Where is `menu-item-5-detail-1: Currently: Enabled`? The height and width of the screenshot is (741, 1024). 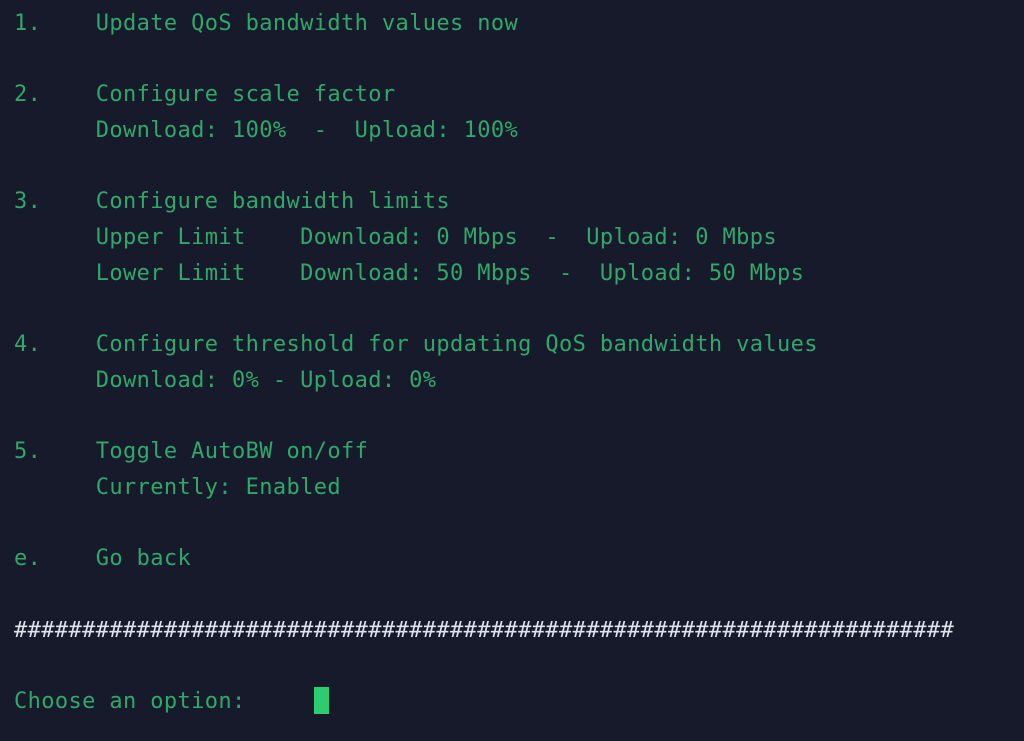 menu-item-5-detail-1: Currently: Enabled is located at coordinates (178, 487).